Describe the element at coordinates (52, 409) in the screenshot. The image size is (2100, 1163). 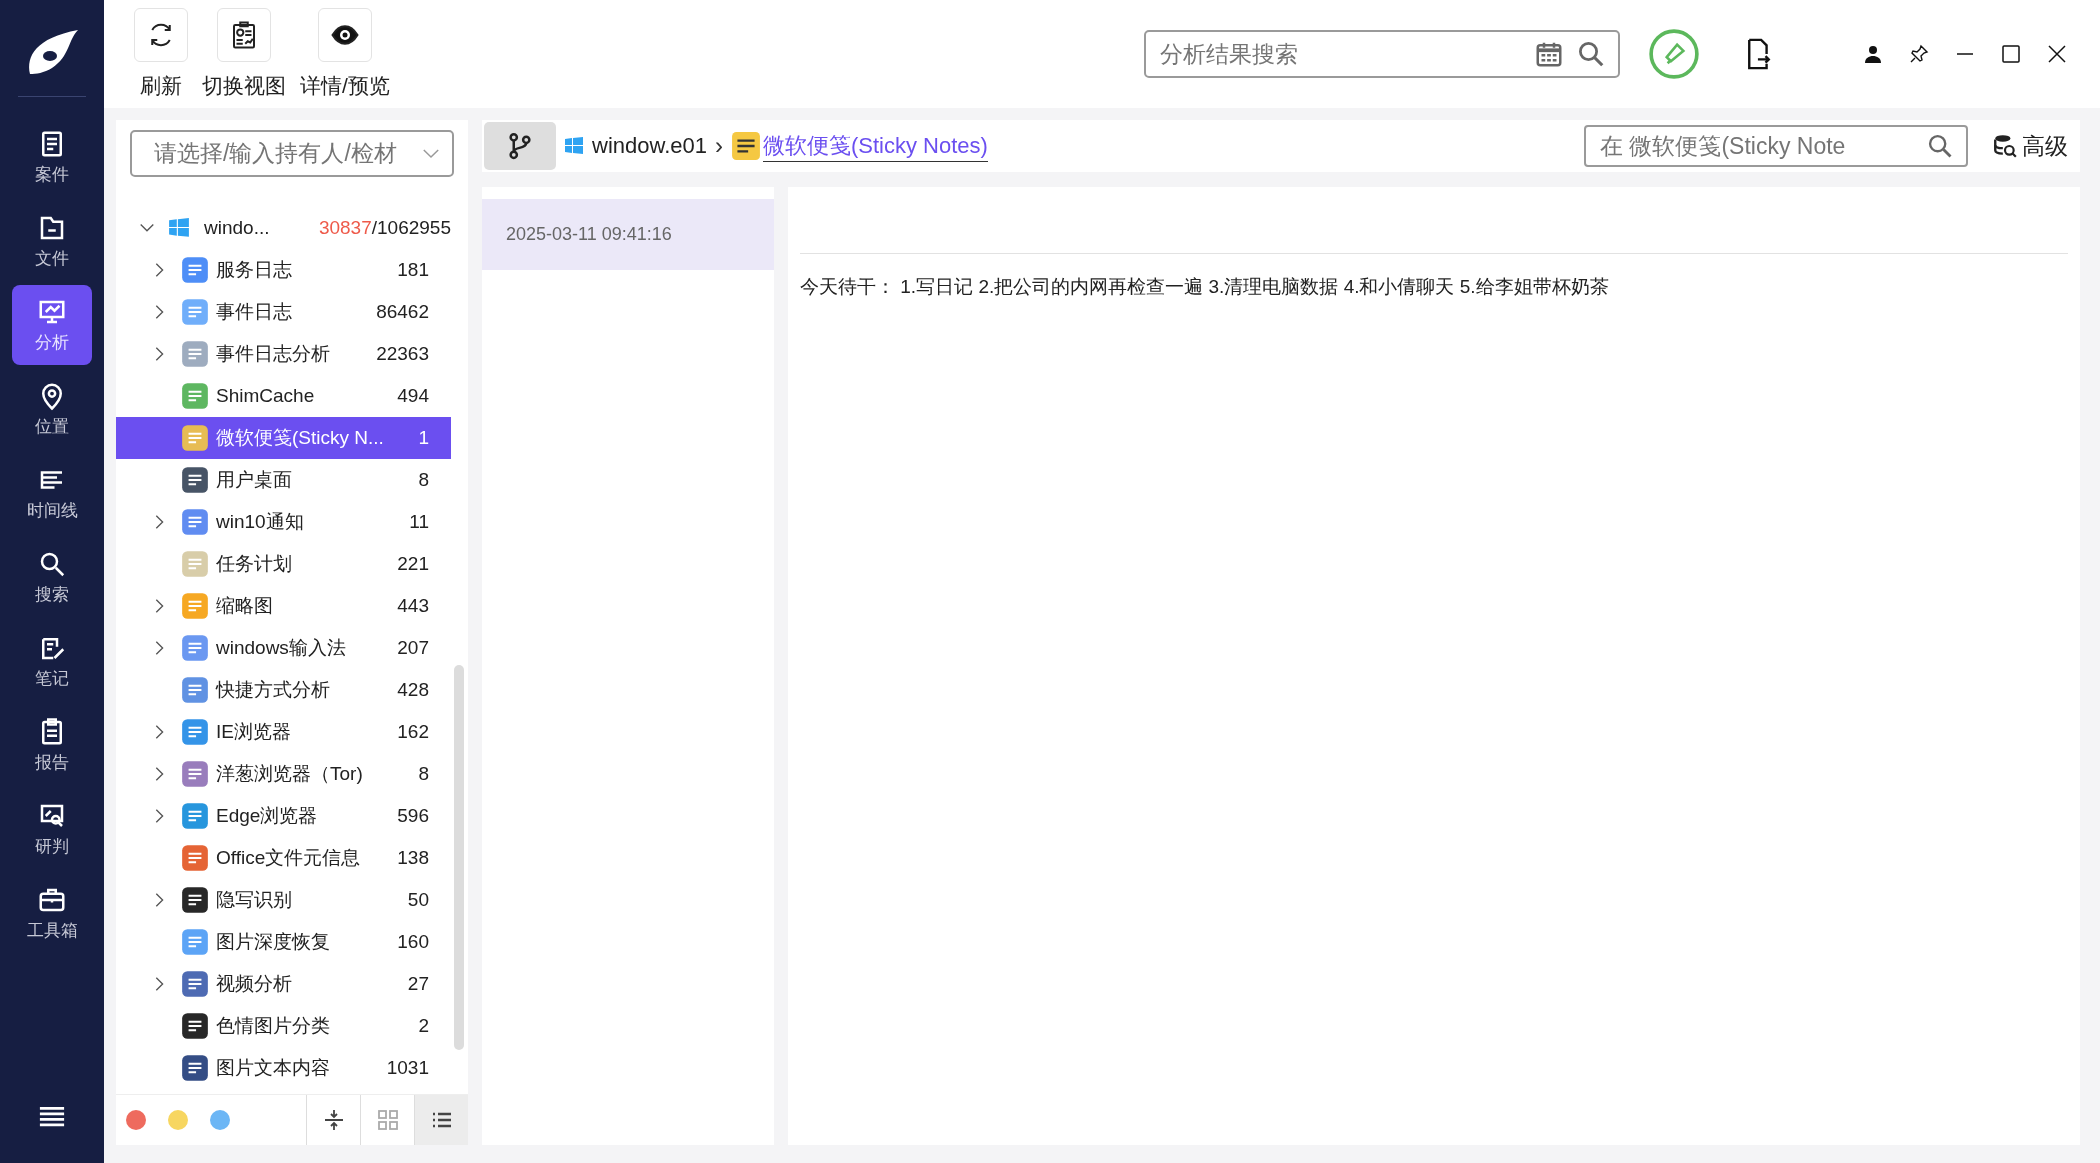
I see `nav-item: 位置` at that location.